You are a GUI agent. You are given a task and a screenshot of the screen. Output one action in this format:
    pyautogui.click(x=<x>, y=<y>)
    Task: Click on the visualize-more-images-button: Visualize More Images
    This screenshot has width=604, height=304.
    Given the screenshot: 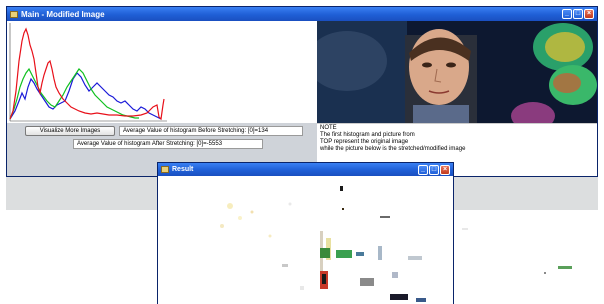 What is the action you would take?
    pyautogui.click(x=70, y=131)
    